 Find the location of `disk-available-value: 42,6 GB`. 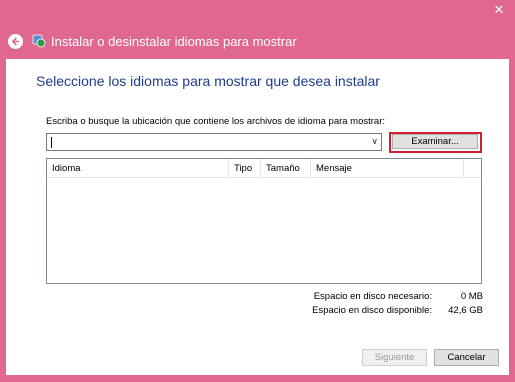

disk-available-value: 42,6 GB is located at coordinates (465, 310).